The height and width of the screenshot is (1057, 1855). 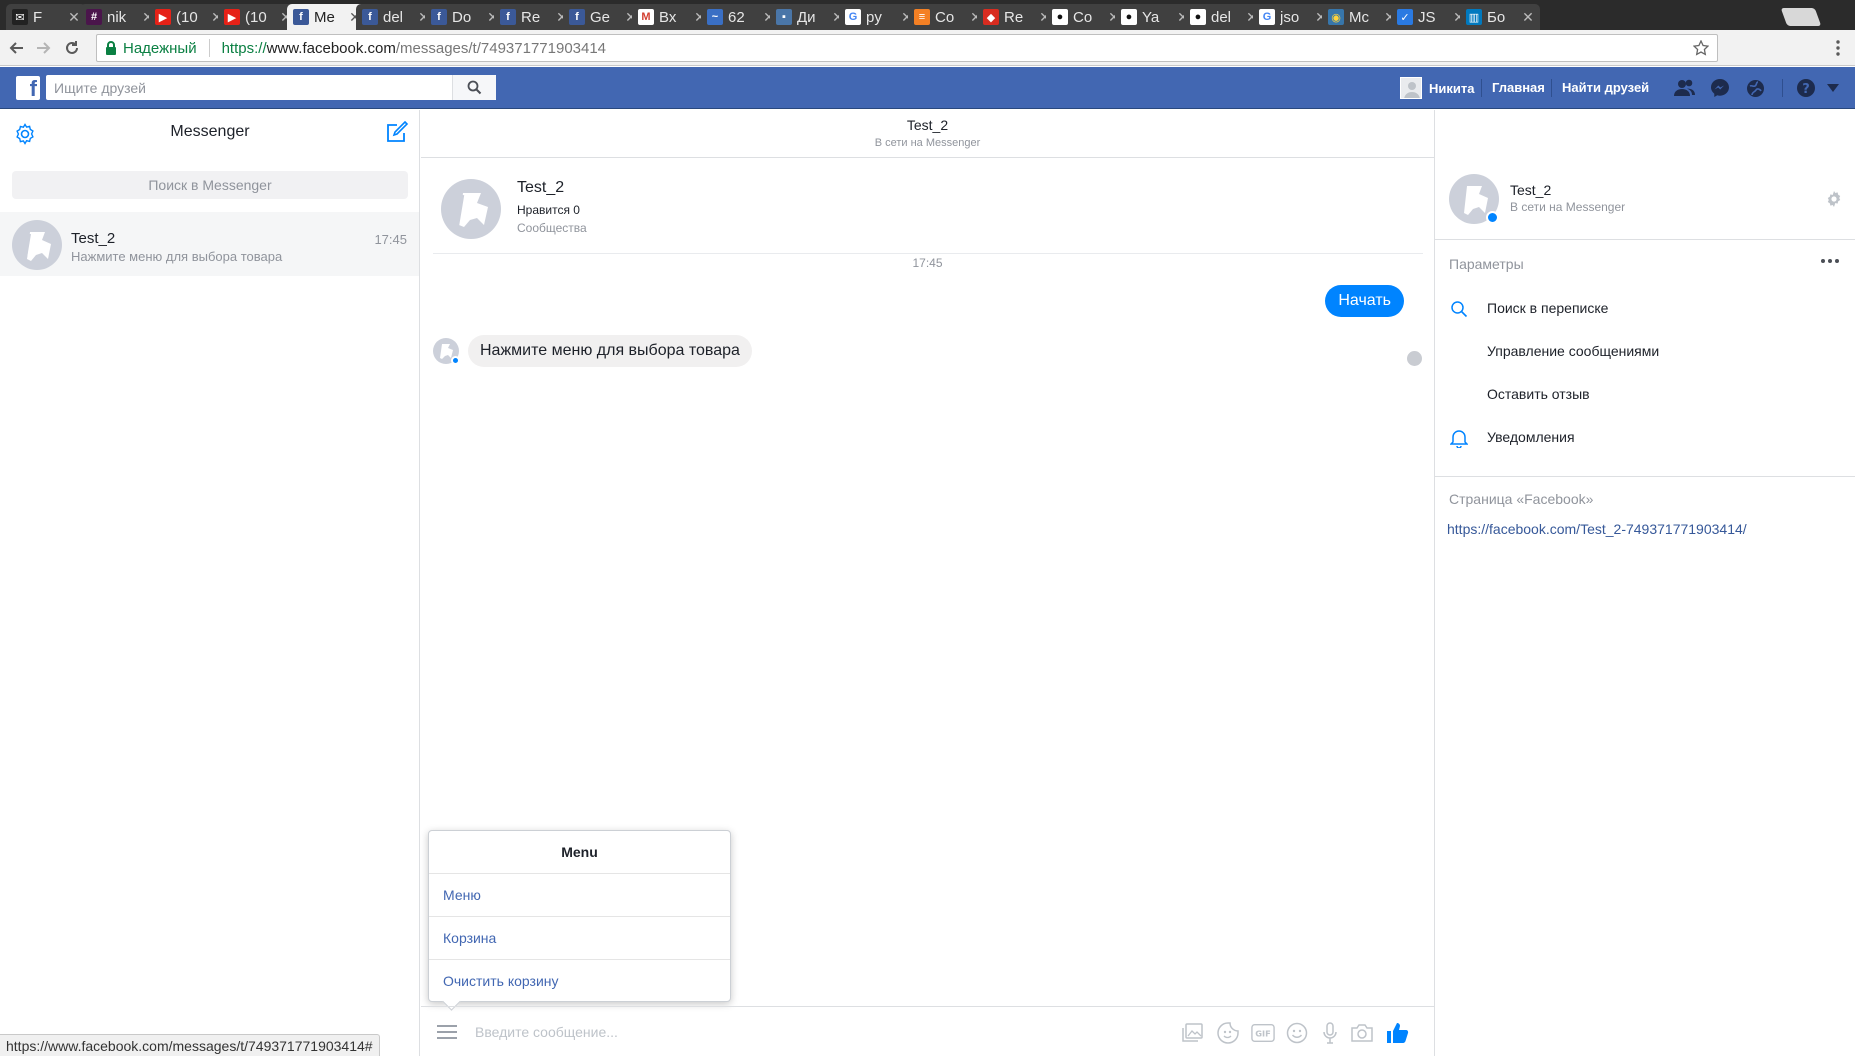 I want to click on trello-icon: ▥, so click(x=1474, y=17).